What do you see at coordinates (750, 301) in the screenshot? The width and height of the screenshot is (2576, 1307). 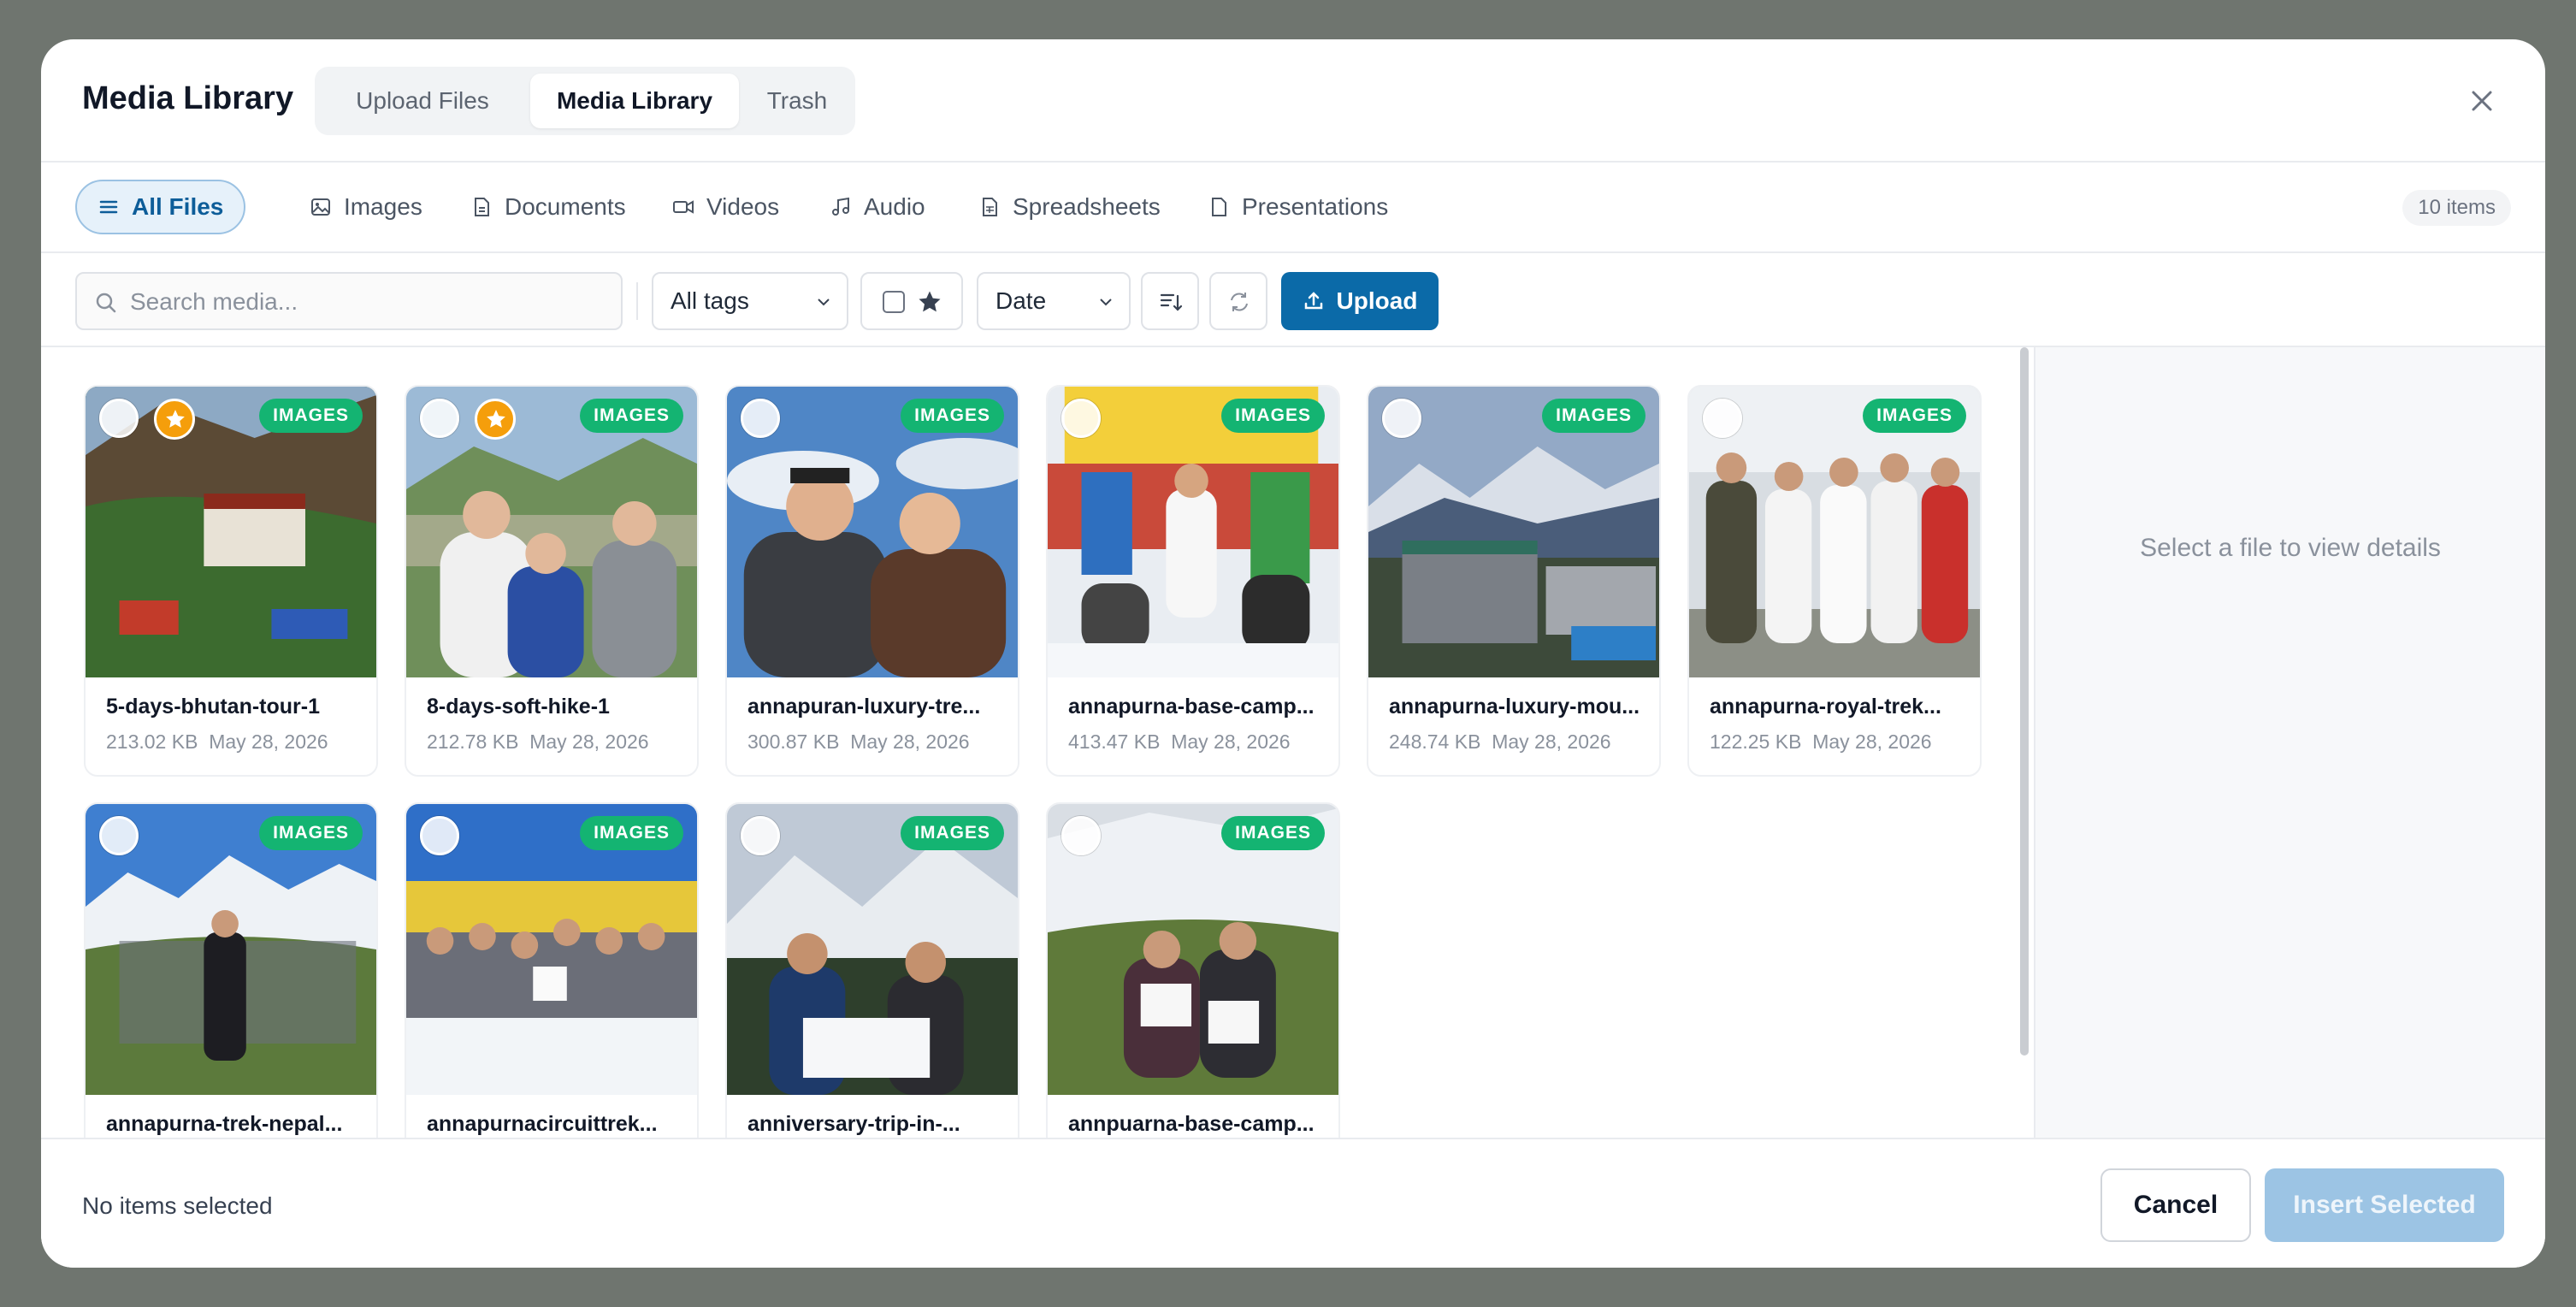 I see `tags-select: All tags` at bounding box center [750, 301].